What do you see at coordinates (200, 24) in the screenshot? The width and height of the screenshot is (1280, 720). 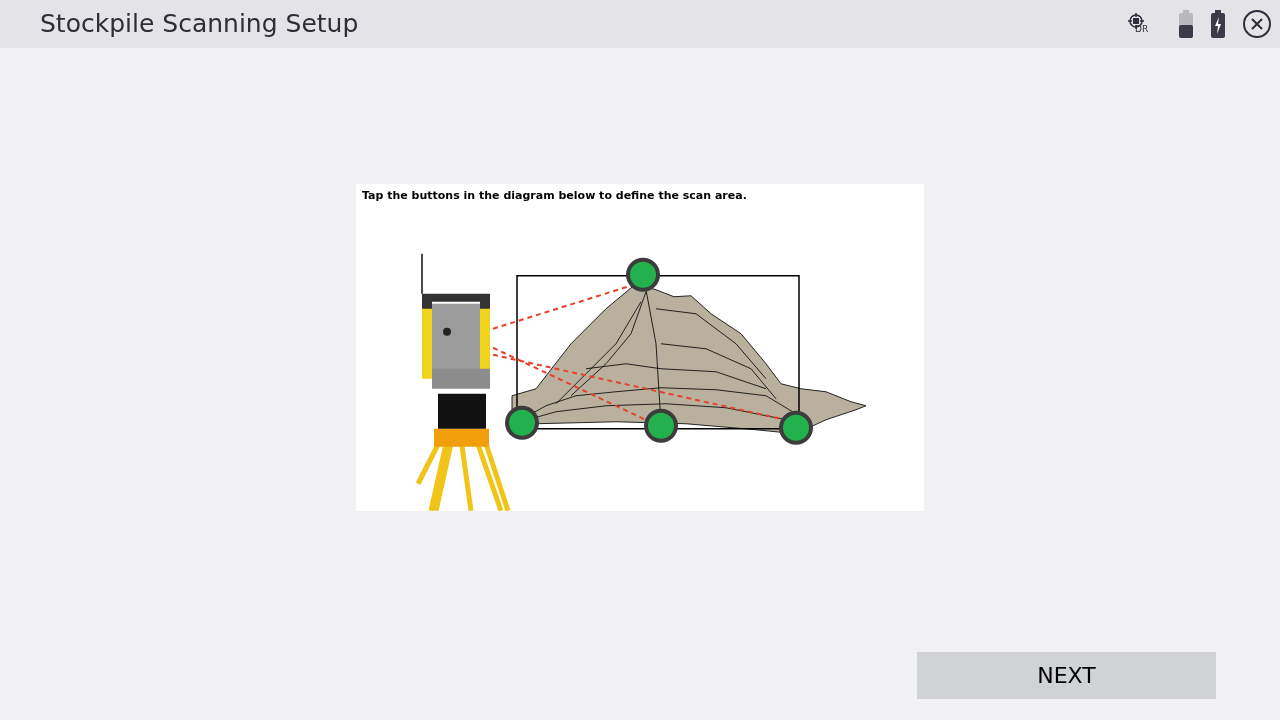 I see `window-title: Stockpile Scanning Setup` at bounding box center [200, 24].